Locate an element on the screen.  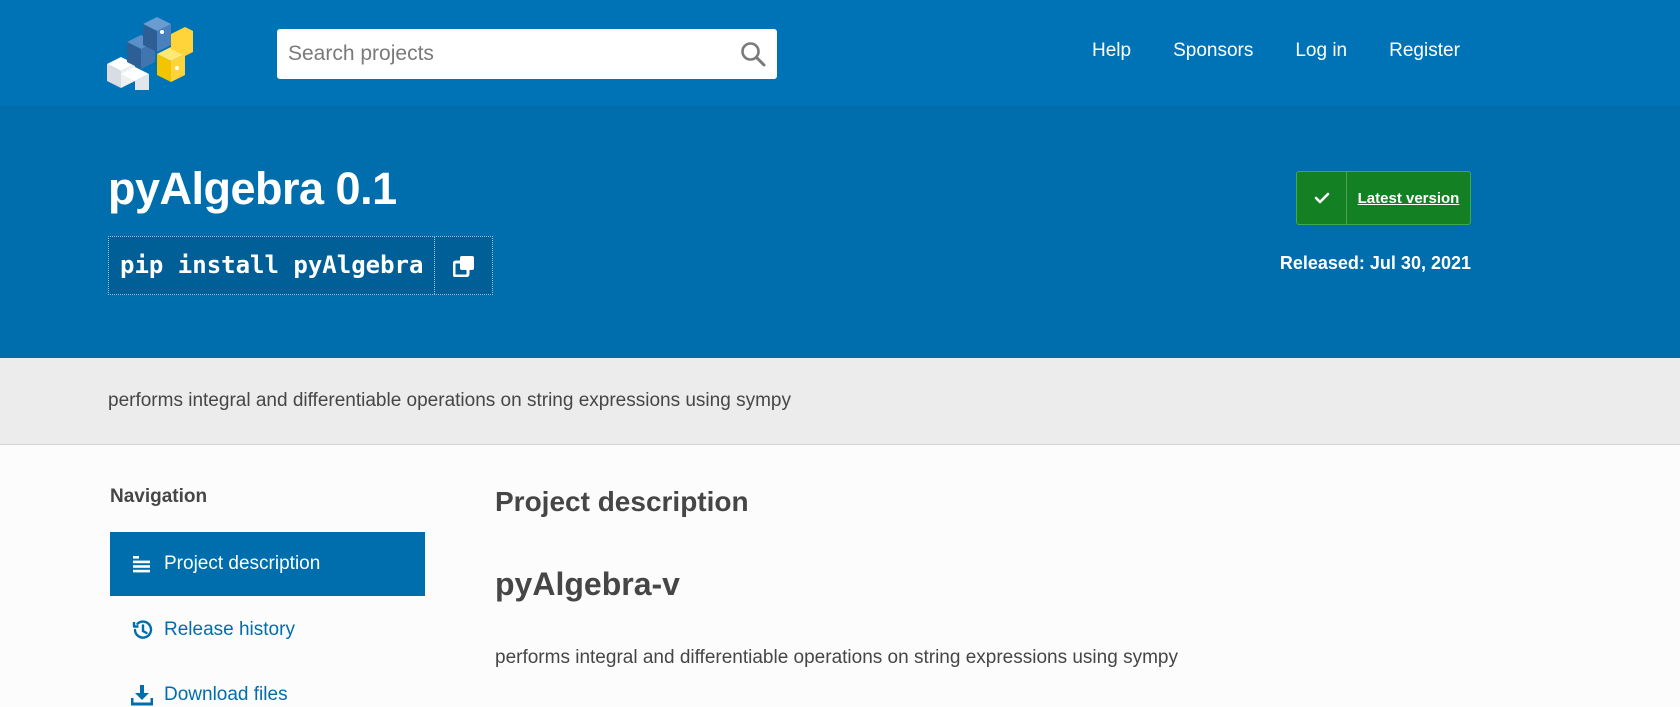
search-box is located at coordinates (527, 54).